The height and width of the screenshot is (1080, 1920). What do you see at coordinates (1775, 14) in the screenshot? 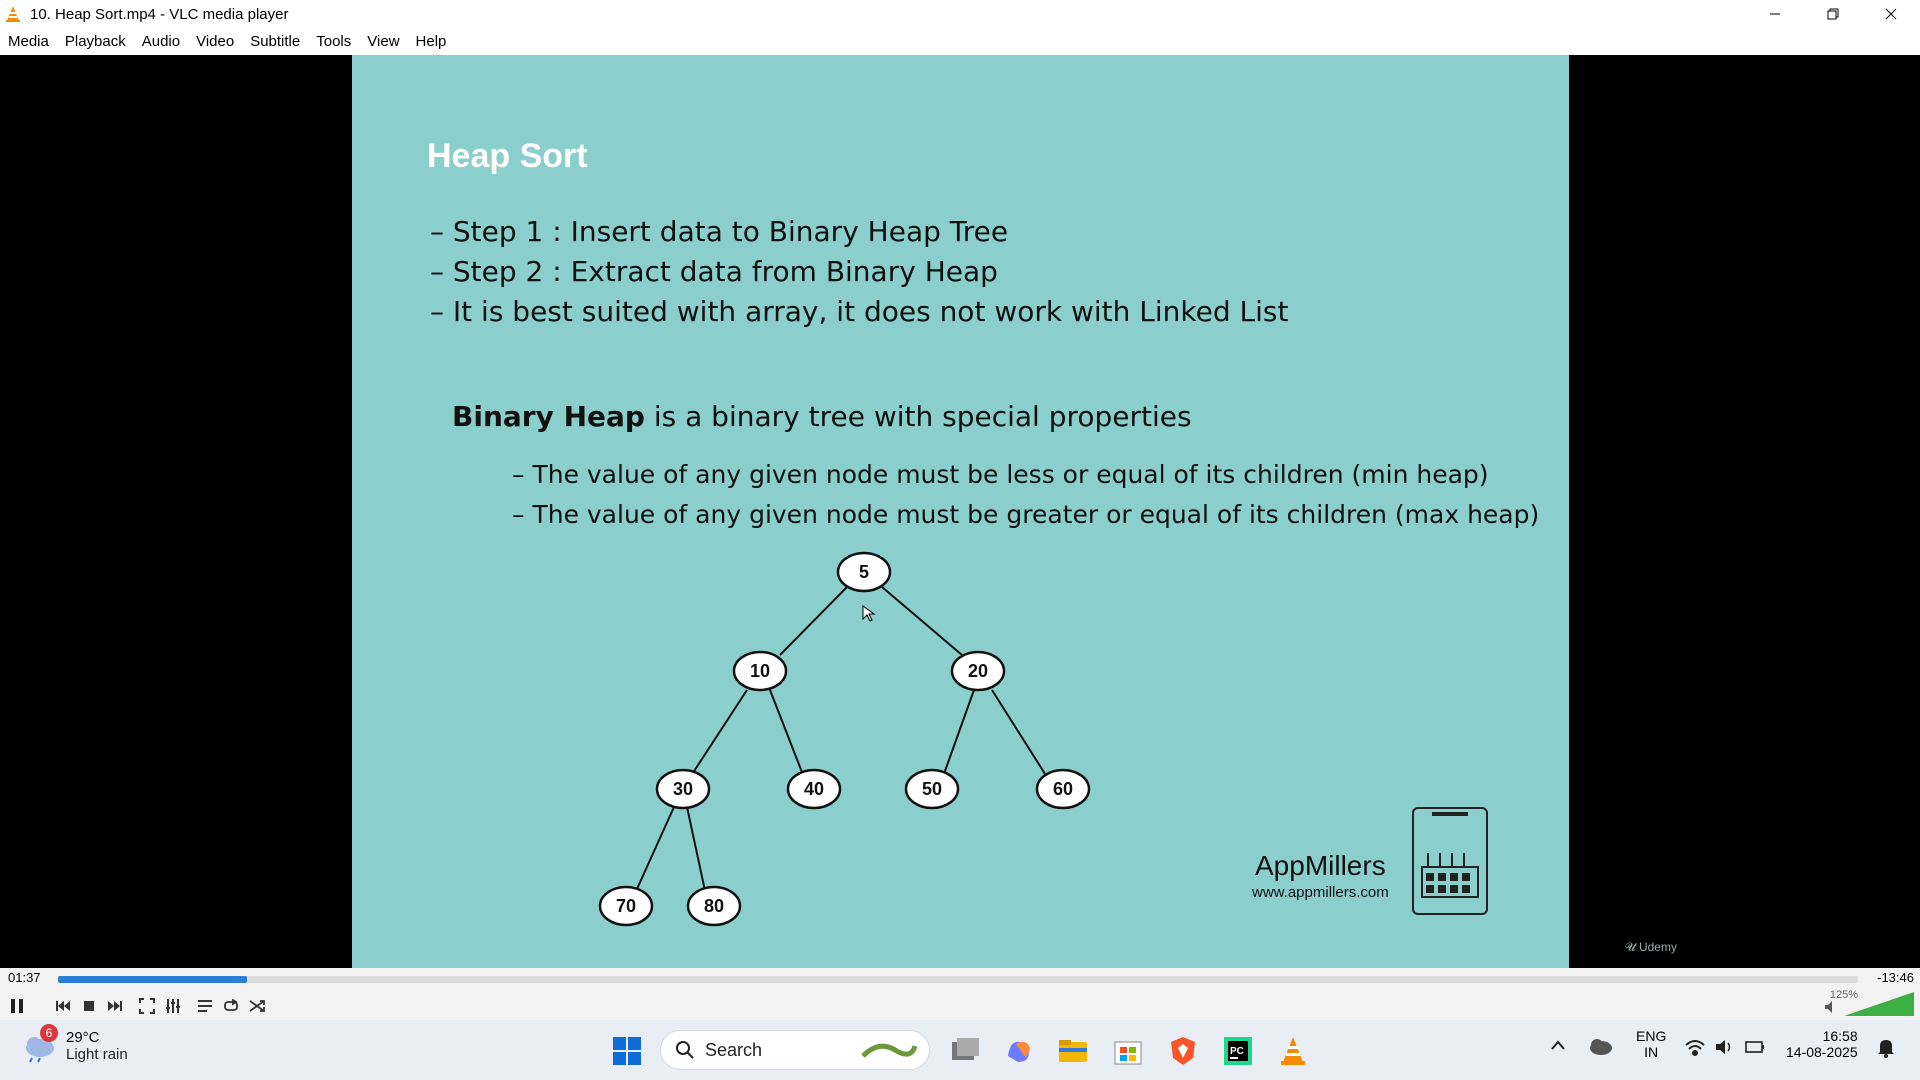
I see `minimize-button` at bounding box center [1775, 14].